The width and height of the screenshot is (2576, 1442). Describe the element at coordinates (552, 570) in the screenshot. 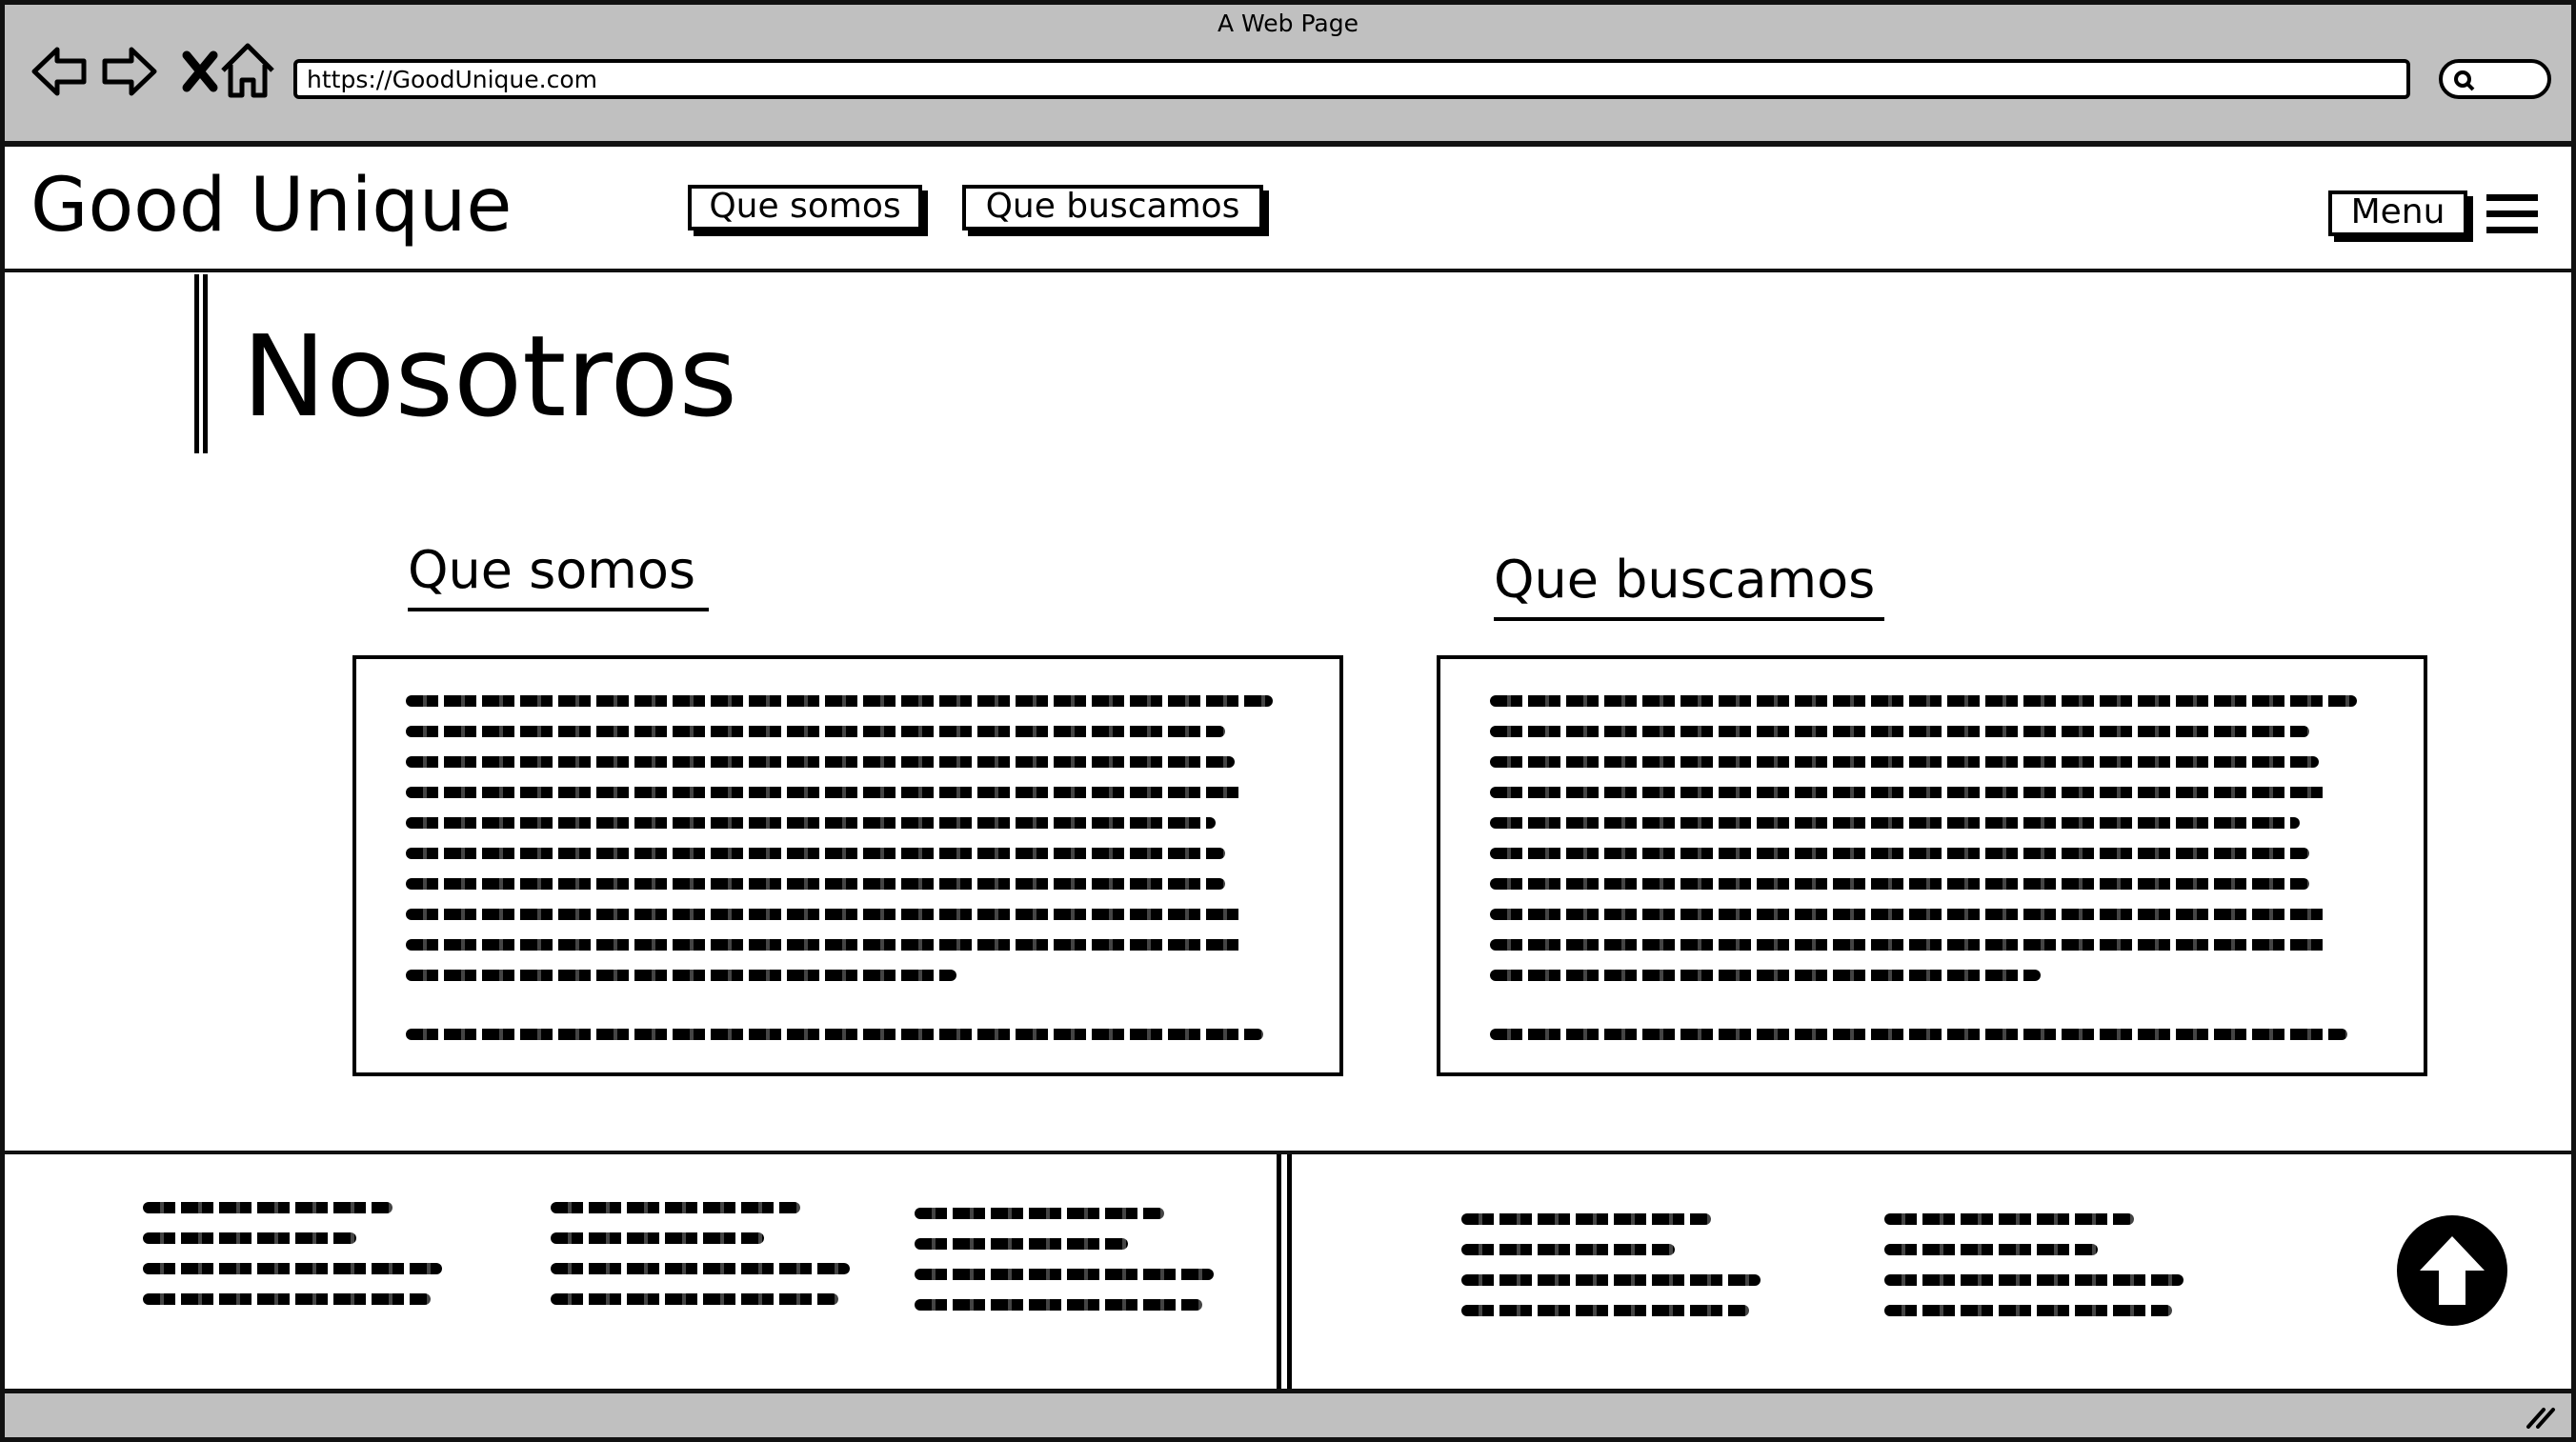

I see `section-heading-que-somos: Que somos` at that location.